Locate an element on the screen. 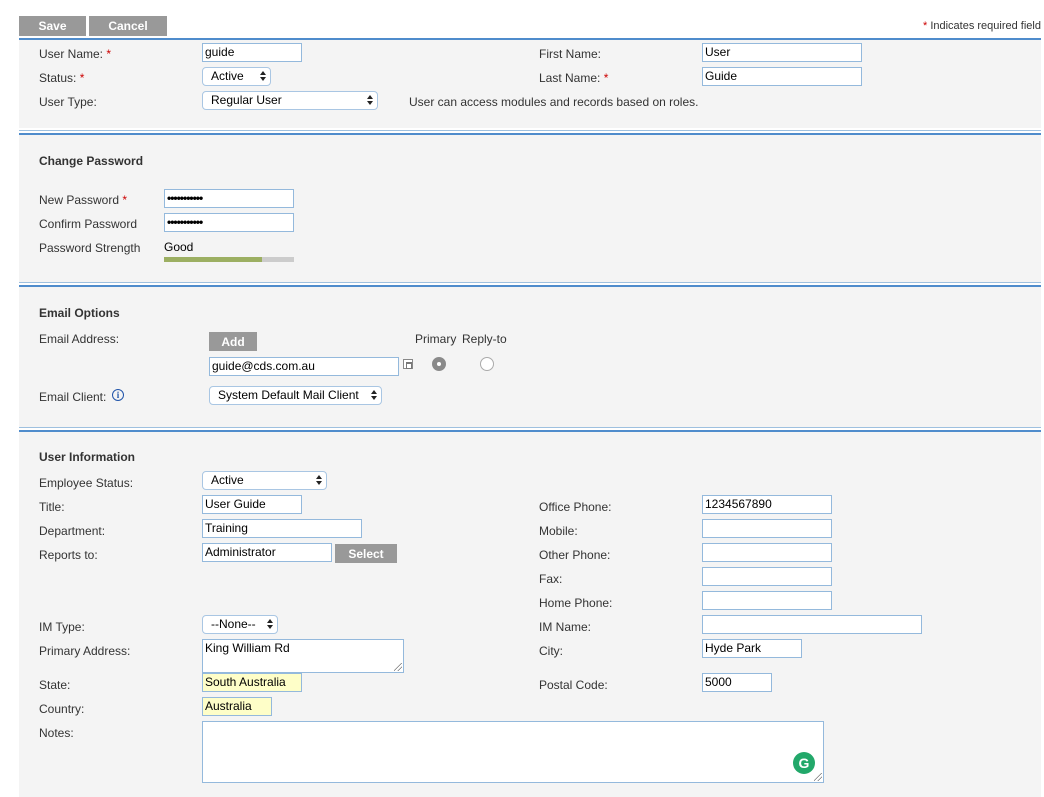 The width and height of the screenshot is (1044, 797). employee-status-label: Employee Status: is located at coordinates (86, 483).